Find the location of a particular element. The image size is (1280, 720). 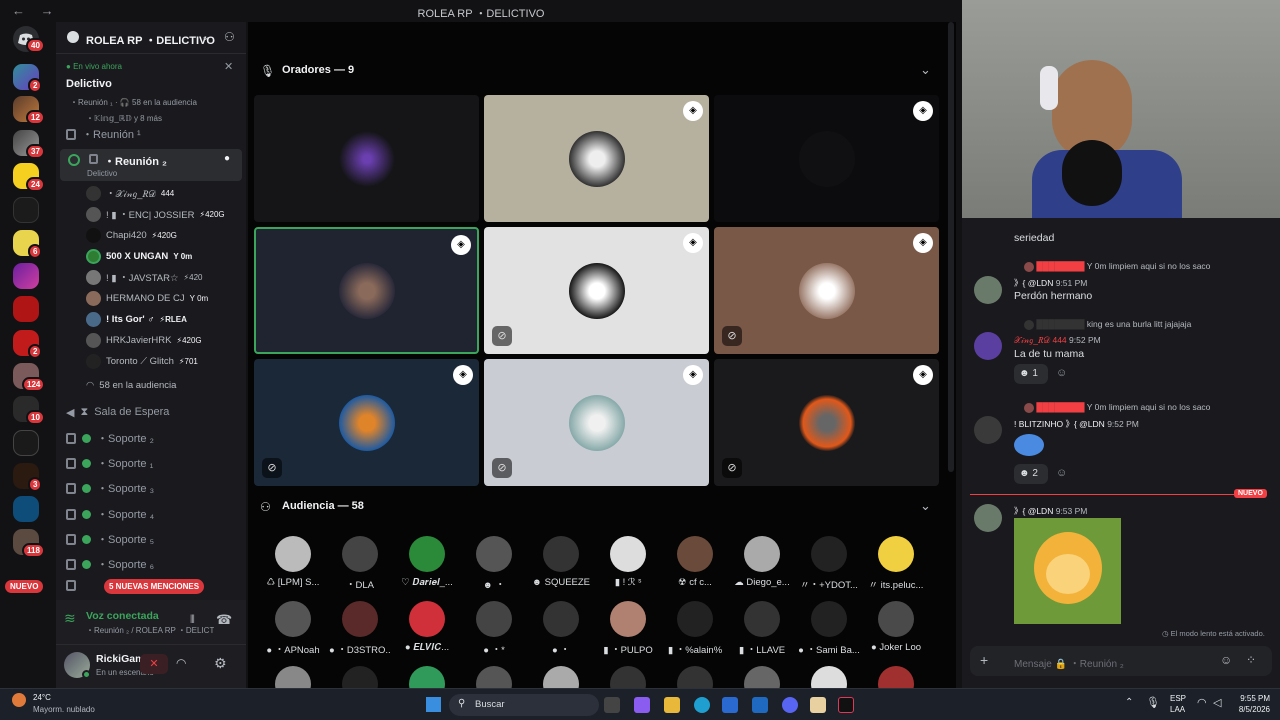

language-primary: ESP is located at coordinates (1178, 698).